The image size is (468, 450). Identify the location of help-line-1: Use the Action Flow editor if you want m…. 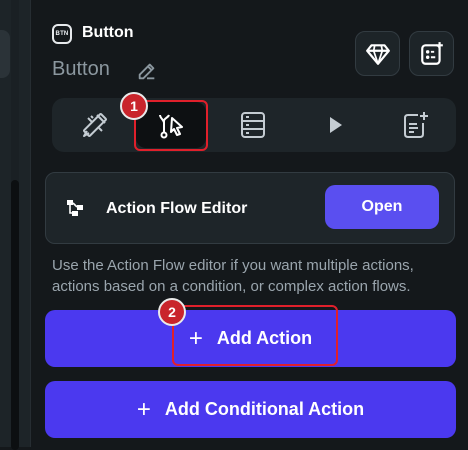
(233, 265).